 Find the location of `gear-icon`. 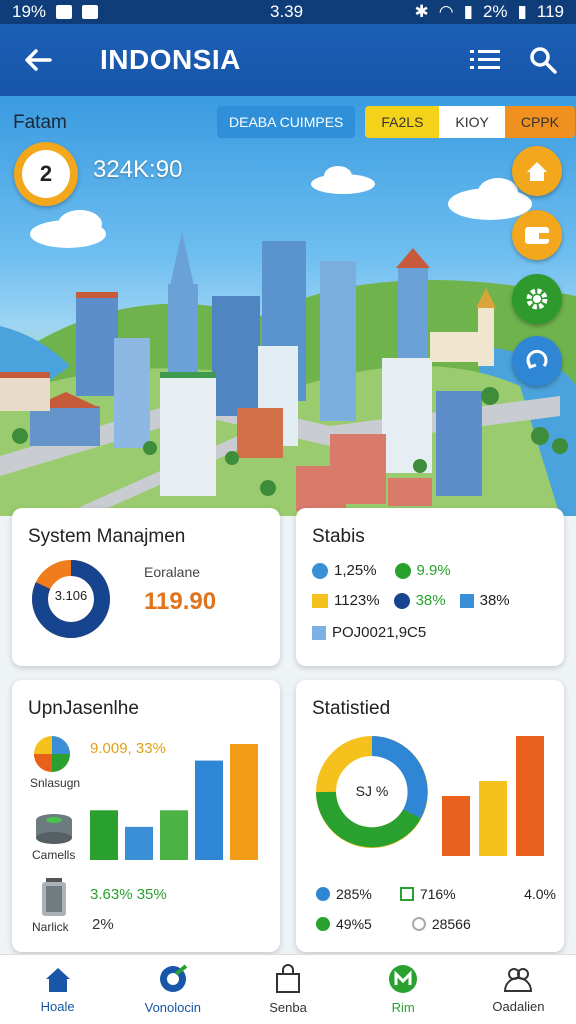

gear-icon is located at coordinates (537, 299).